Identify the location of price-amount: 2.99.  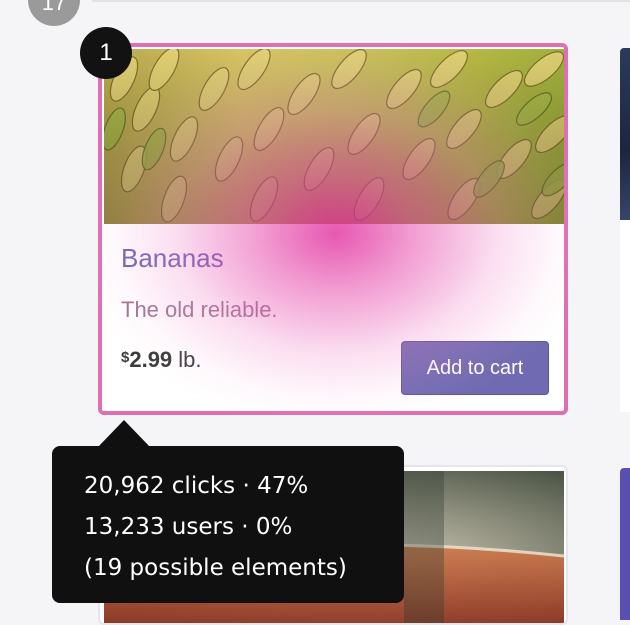
(151, 359).